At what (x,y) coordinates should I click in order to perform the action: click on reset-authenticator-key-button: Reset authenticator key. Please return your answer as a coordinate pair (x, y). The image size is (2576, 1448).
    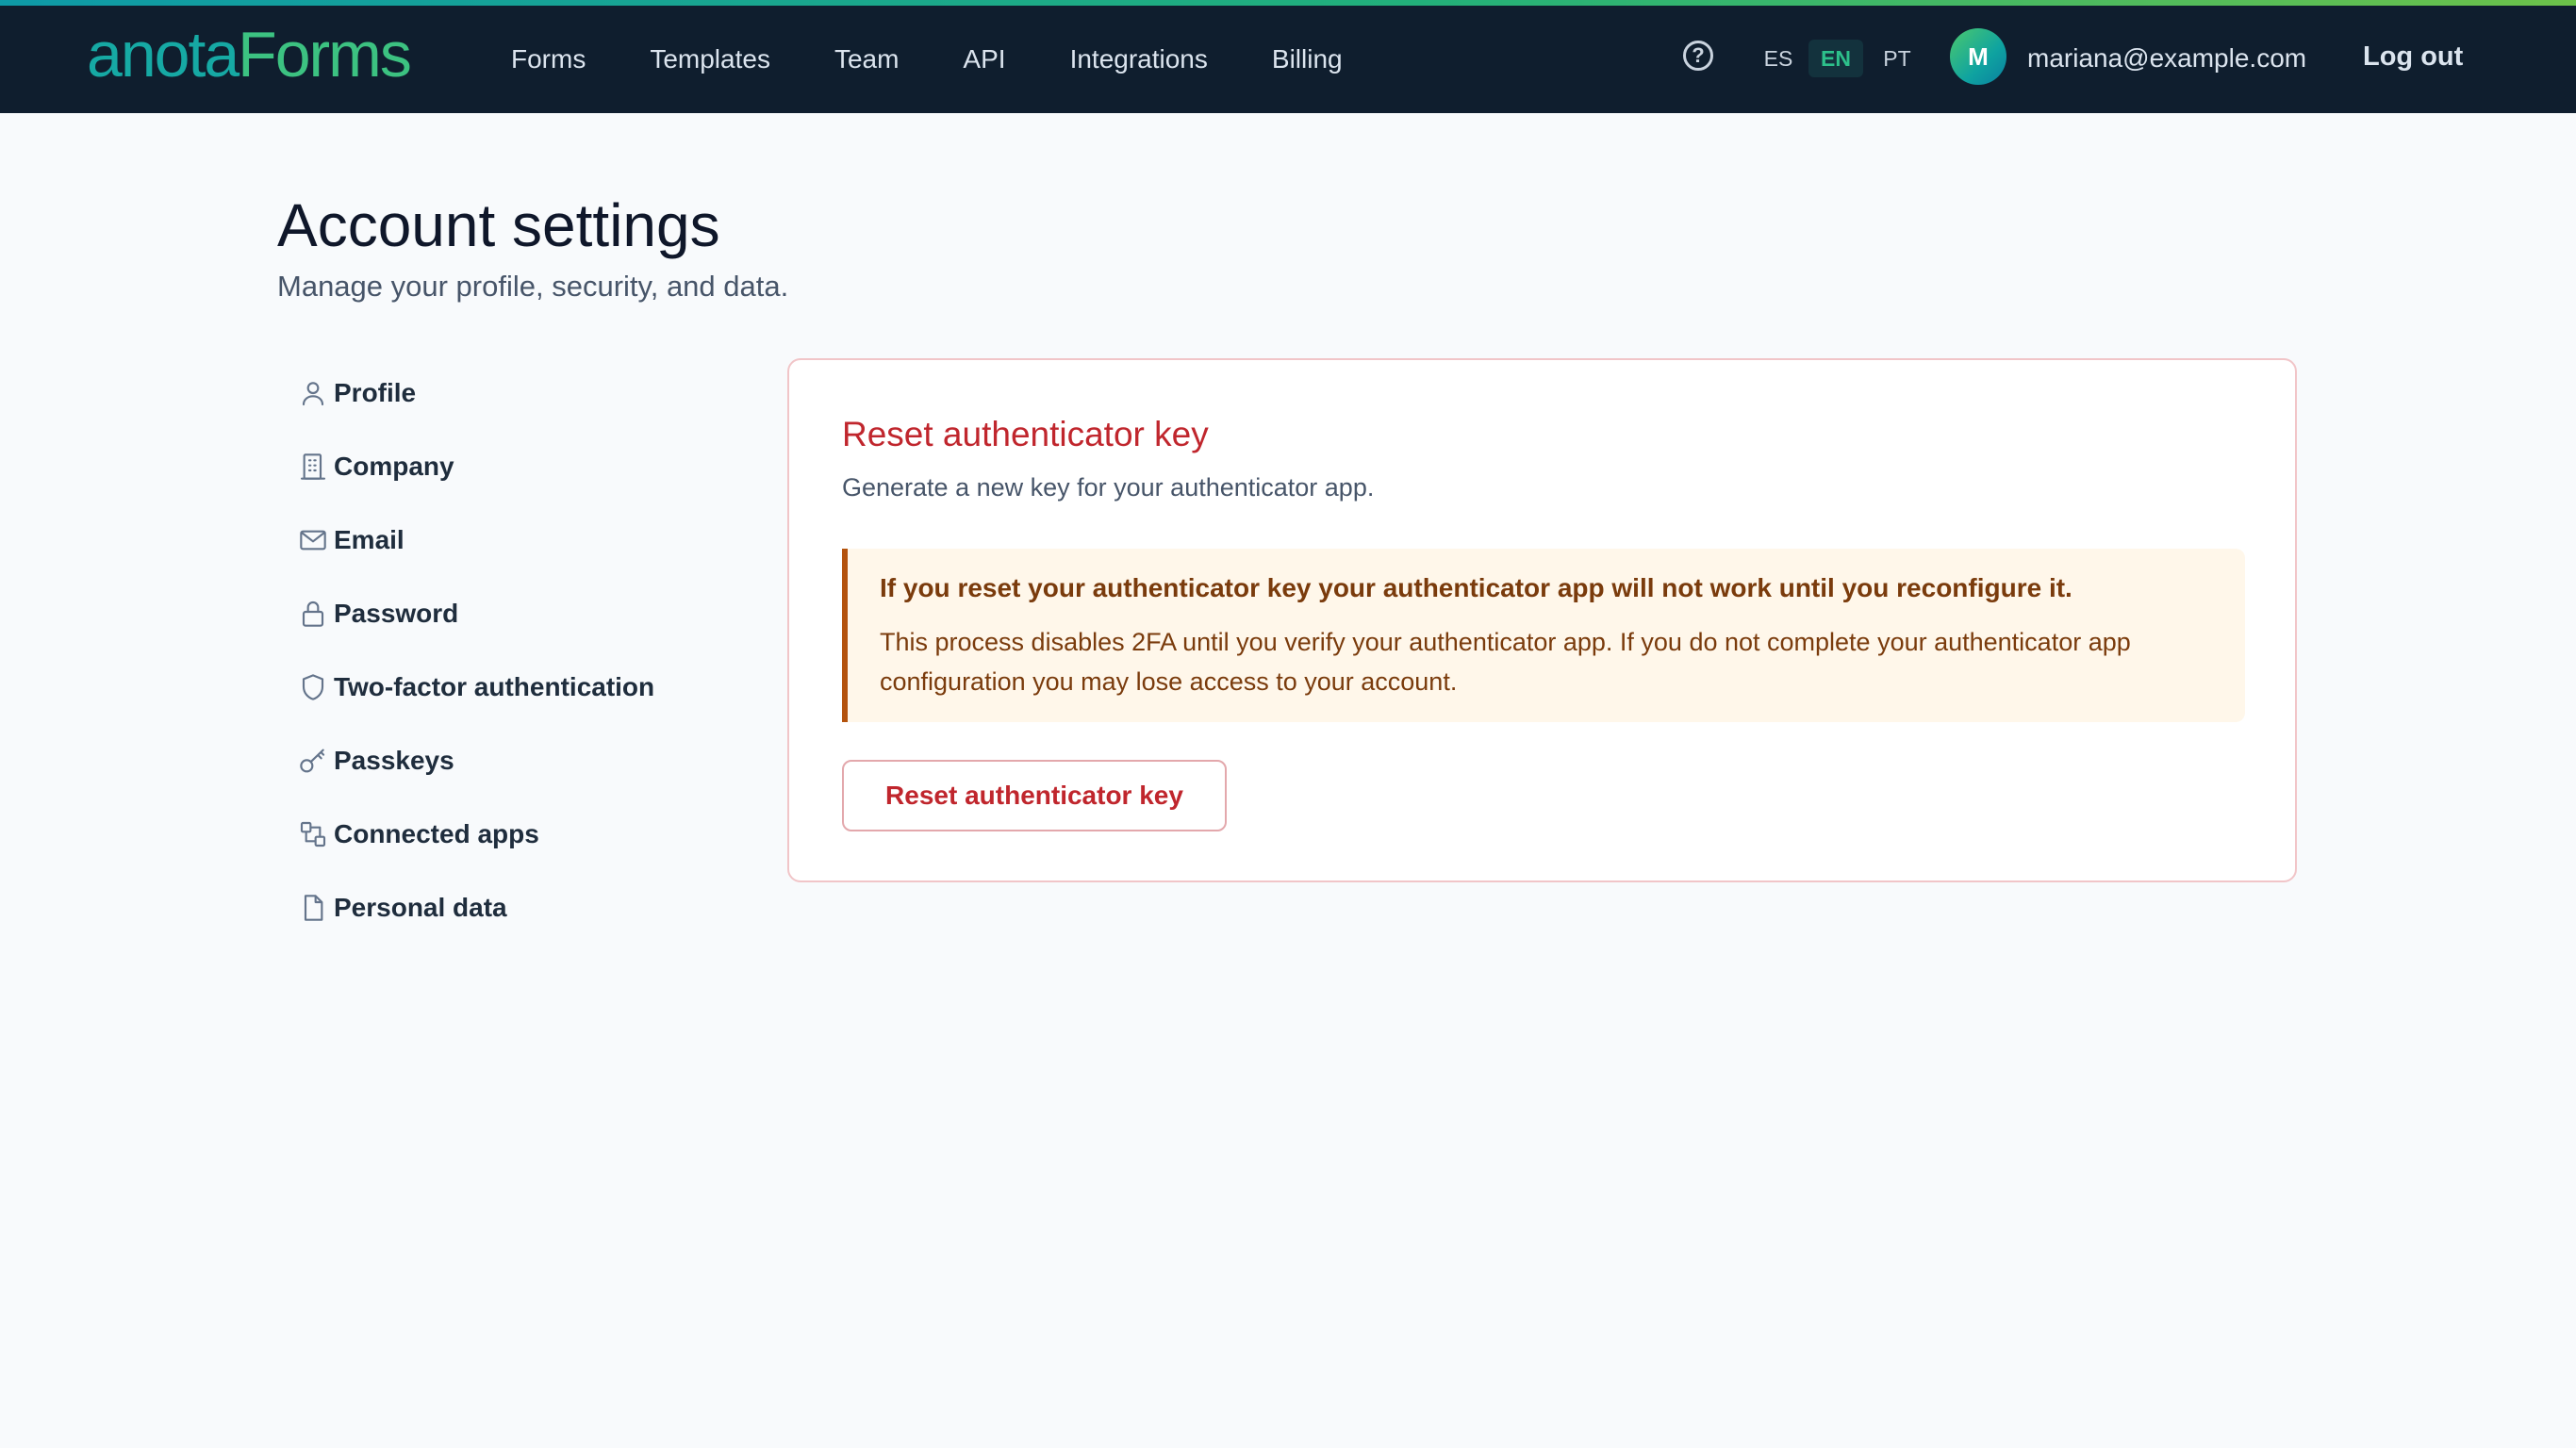
    Looking at the image, I should click on (1034, 795).